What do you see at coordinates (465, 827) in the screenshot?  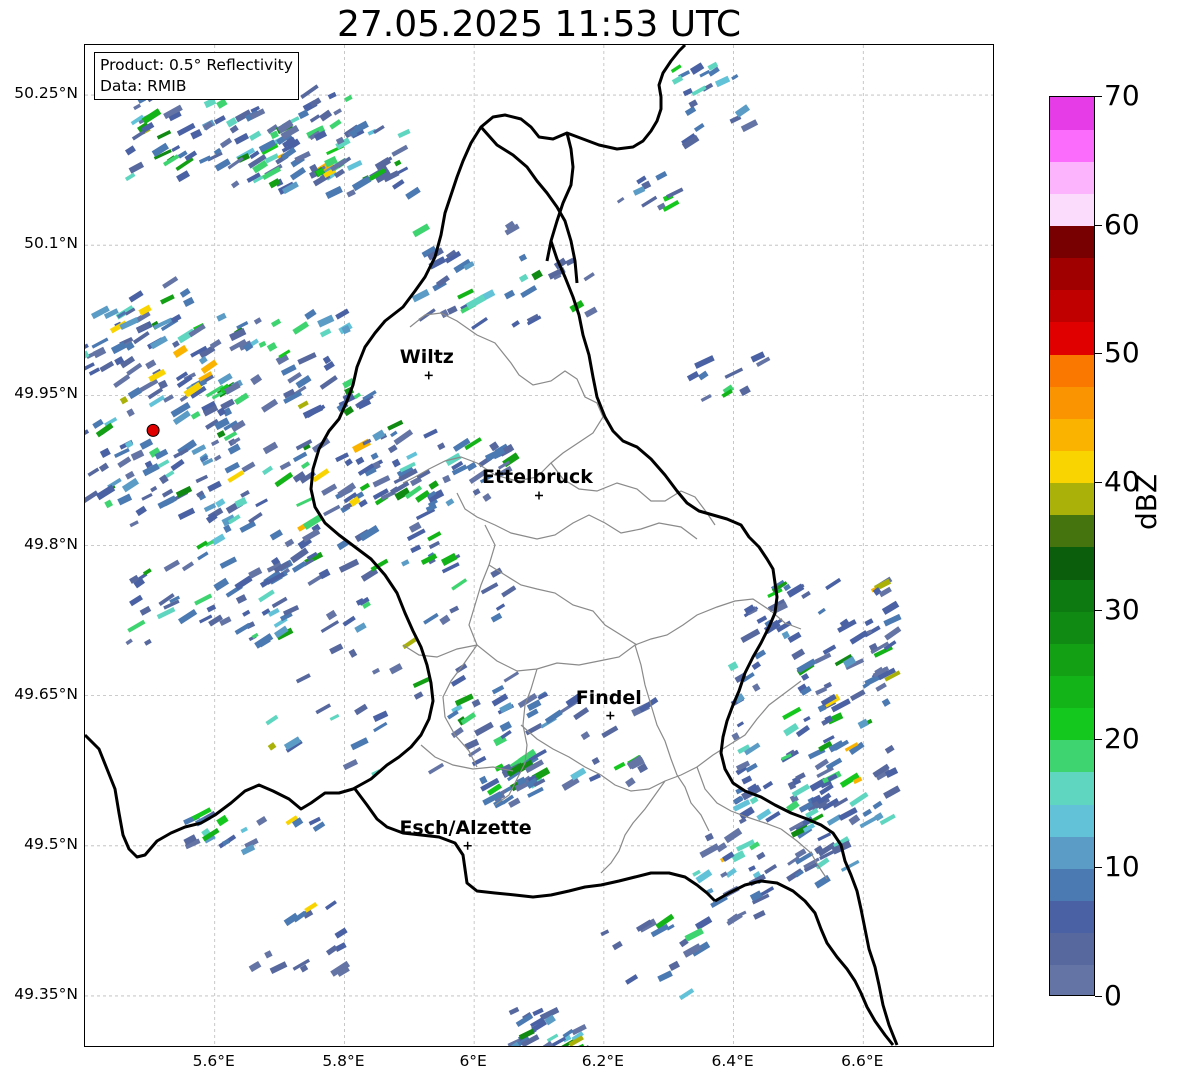 I see `city-label: Esch/Alzette` at bounding box center [465, 827].